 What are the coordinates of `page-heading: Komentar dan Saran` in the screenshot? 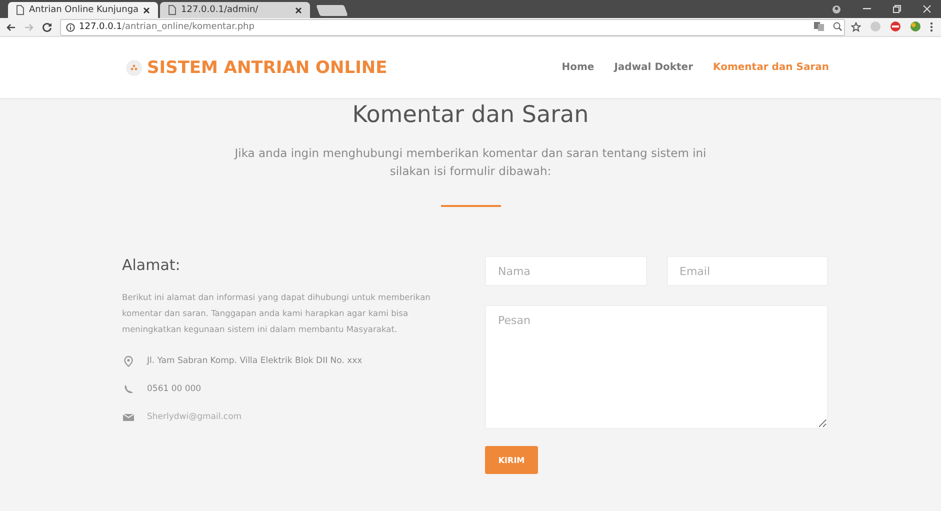 It's located at (470, 115).